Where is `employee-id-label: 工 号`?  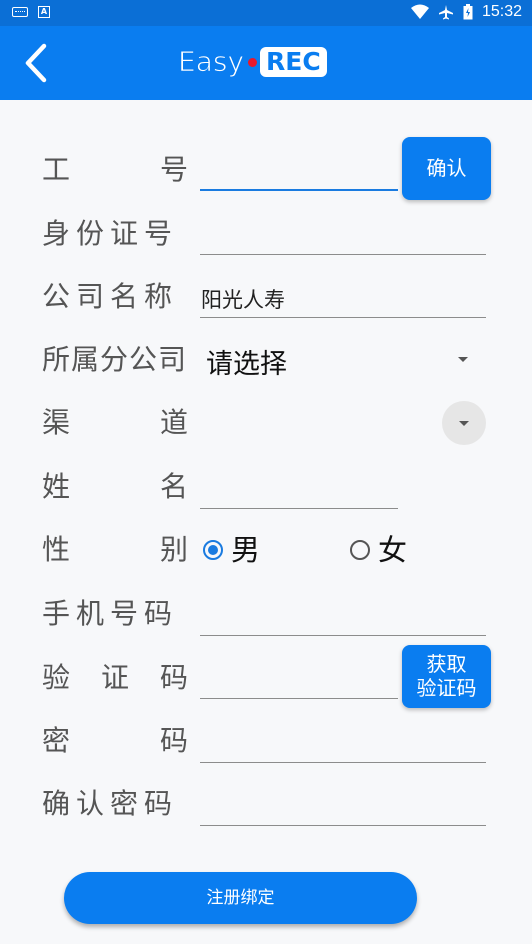
employee-id-label: 工 号 is located at coordinates (115, 169).